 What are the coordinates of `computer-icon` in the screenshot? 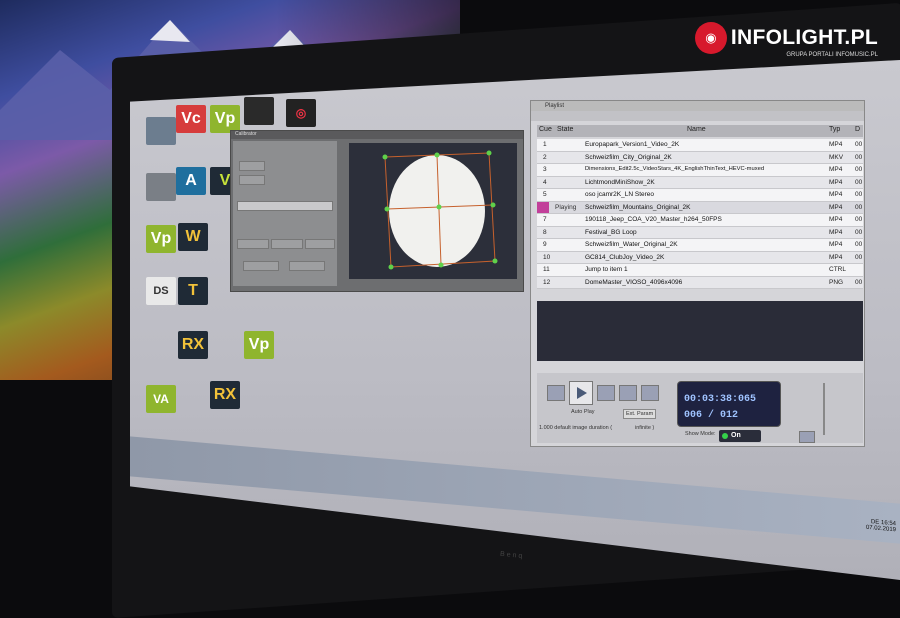 It's located at (161, 131).